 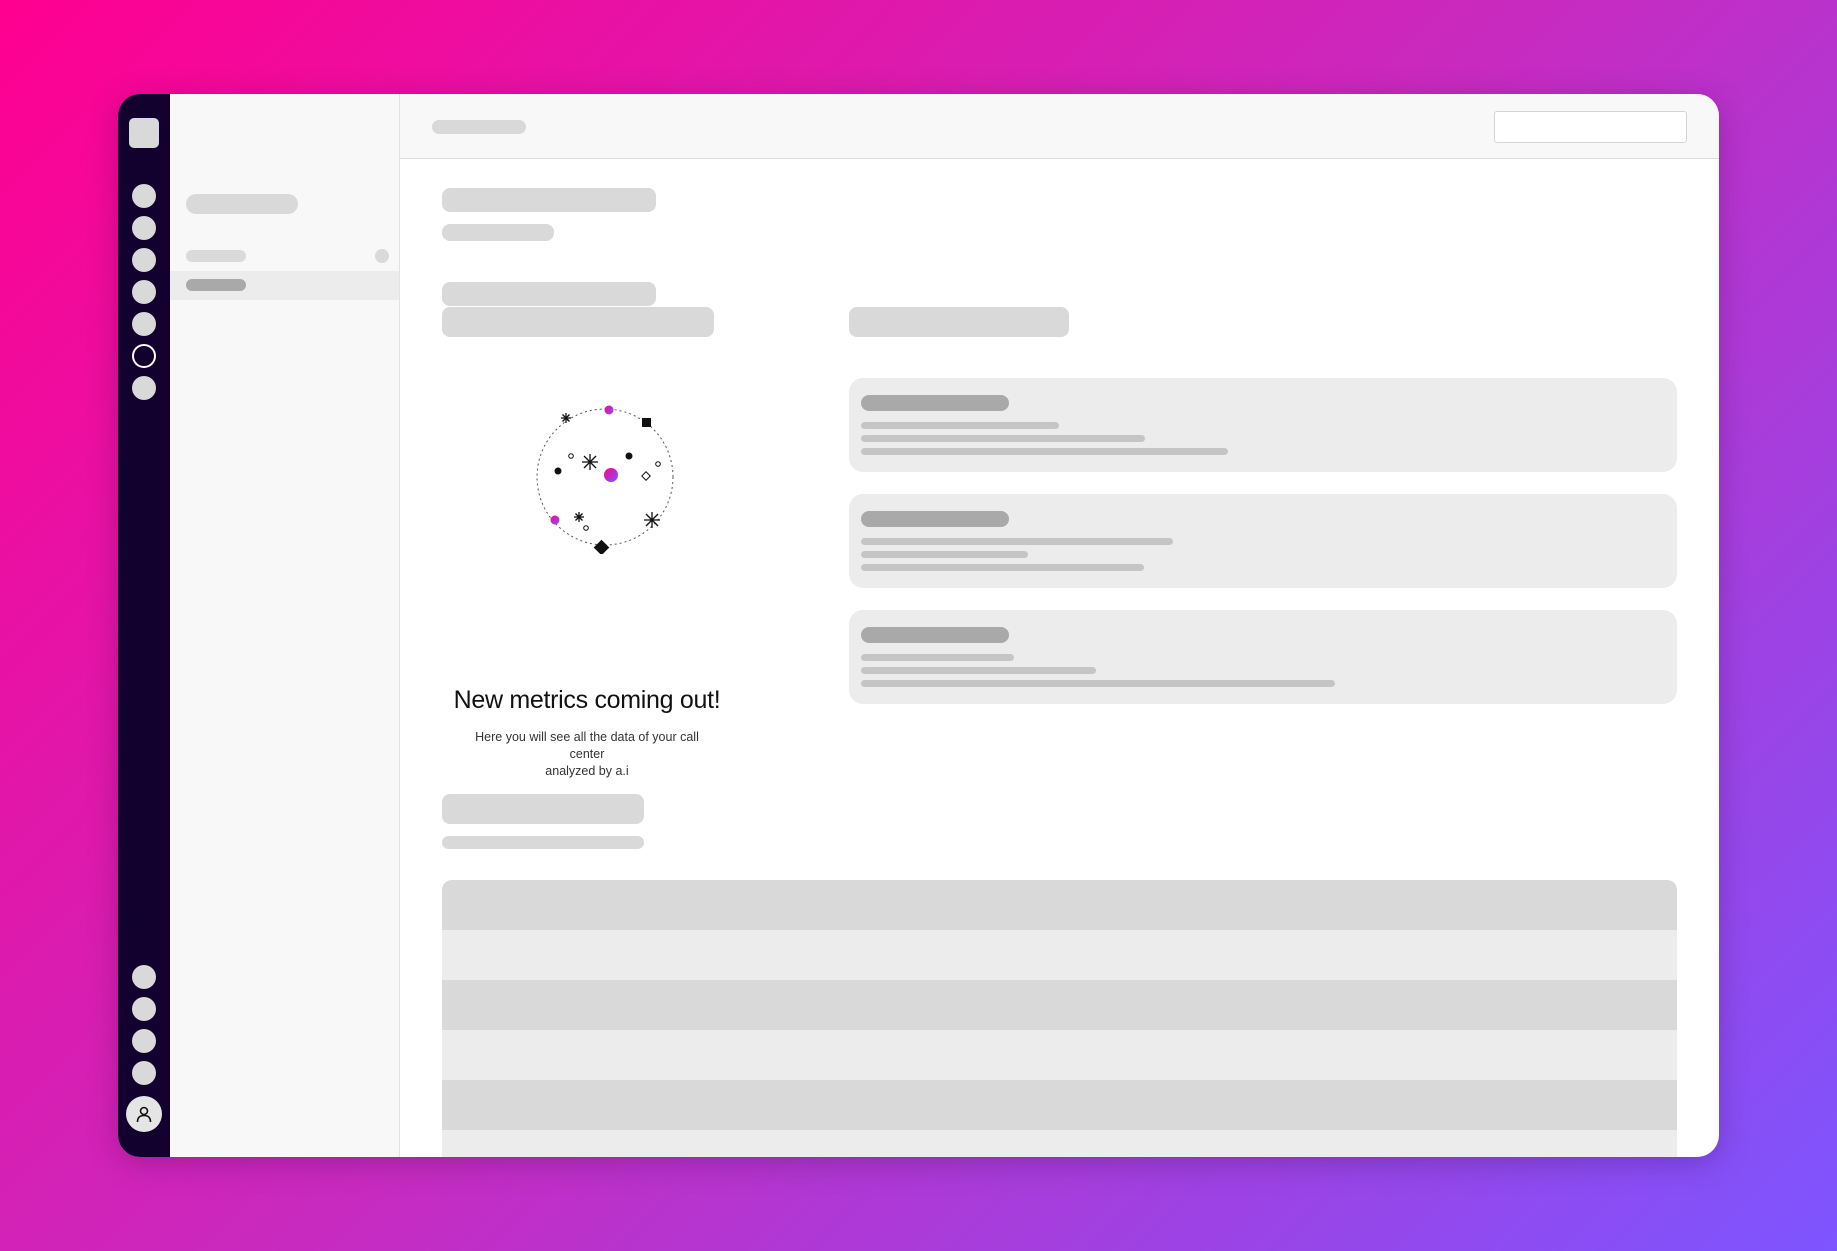 I want to click on page-subtitle-placeholder, so click(x=498, y=232).